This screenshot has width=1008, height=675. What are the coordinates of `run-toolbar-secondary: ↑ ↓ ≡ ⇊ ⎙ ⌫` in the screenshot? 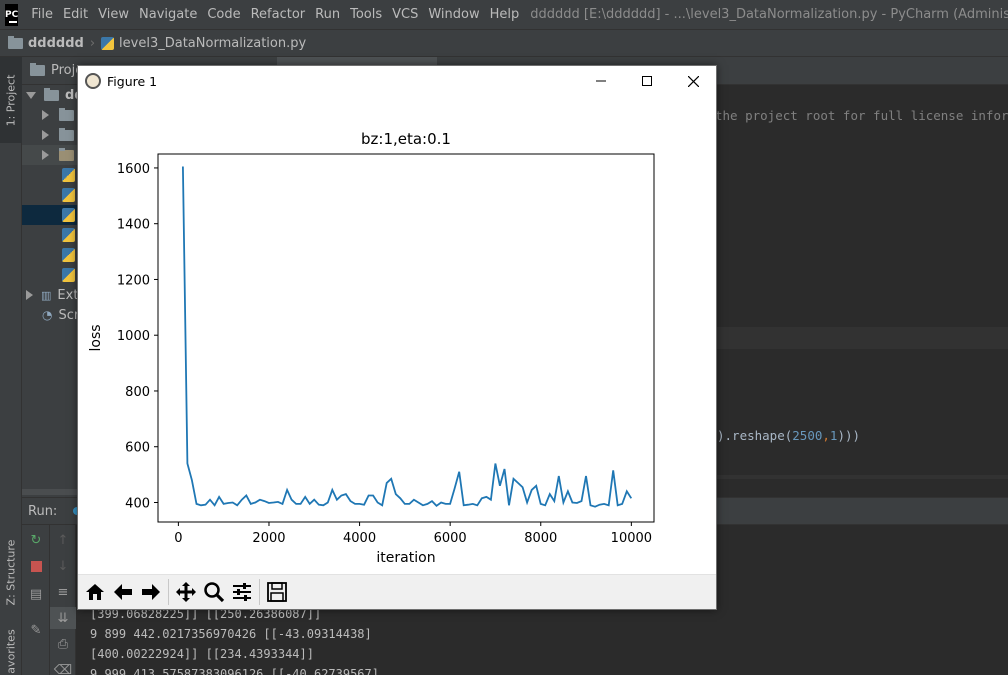 It's located at (63, 600).